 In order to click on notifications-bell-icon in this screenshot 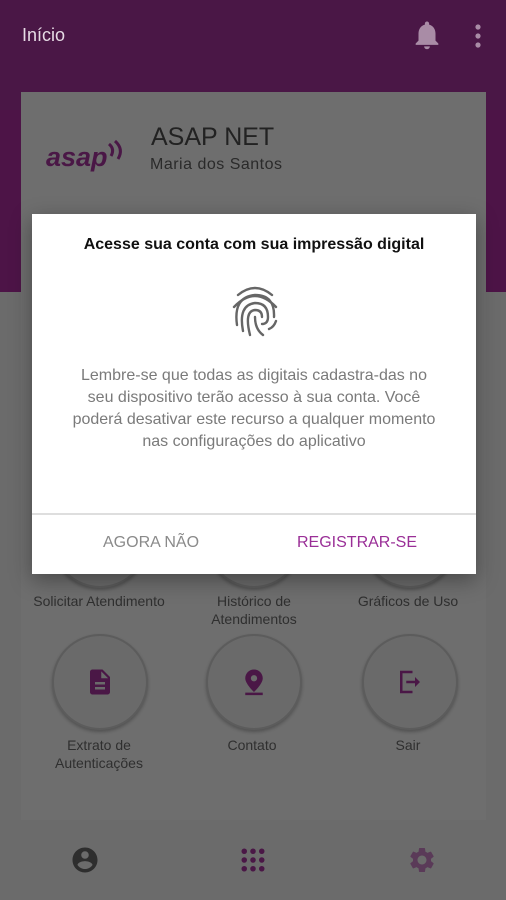, I will do `click(427, 35)`.